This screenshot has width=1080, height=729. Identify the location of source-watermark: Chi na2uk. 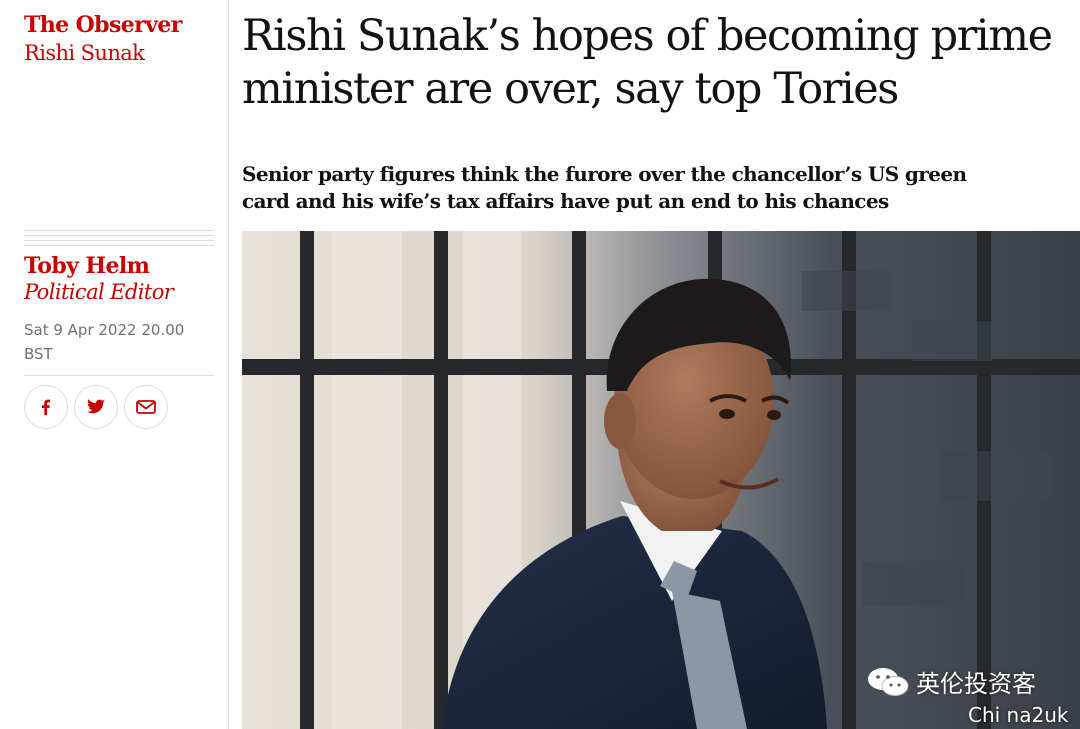
(1018, 715).